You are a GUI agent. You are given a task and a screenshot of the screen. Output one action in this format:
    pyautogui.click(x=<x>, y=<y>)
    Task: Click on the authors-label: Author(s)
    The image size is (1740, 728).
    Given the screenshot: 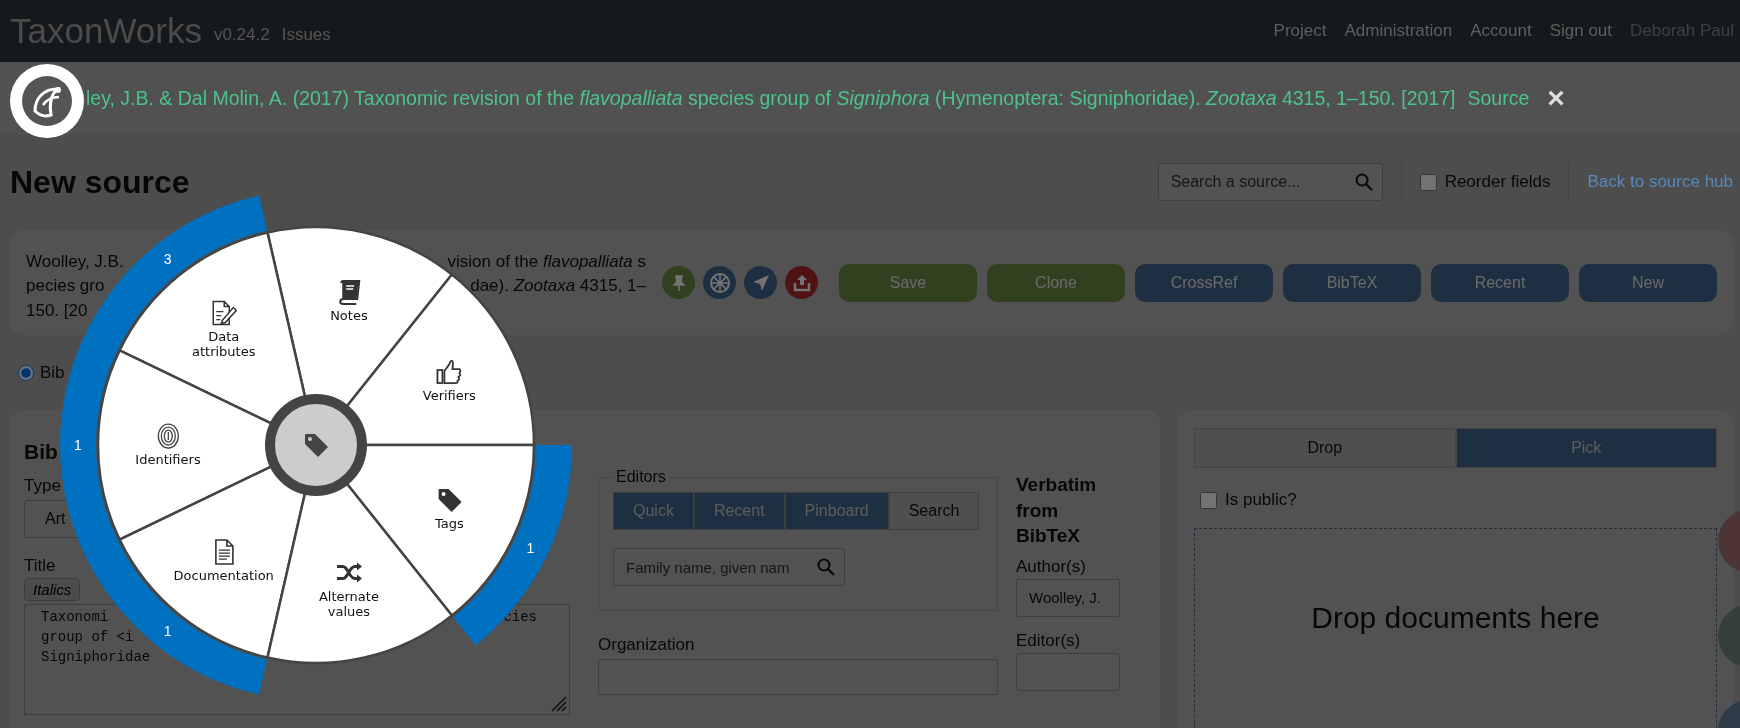 What is the action you would take?
    pyautogui.click(x=1051, y=566)
    